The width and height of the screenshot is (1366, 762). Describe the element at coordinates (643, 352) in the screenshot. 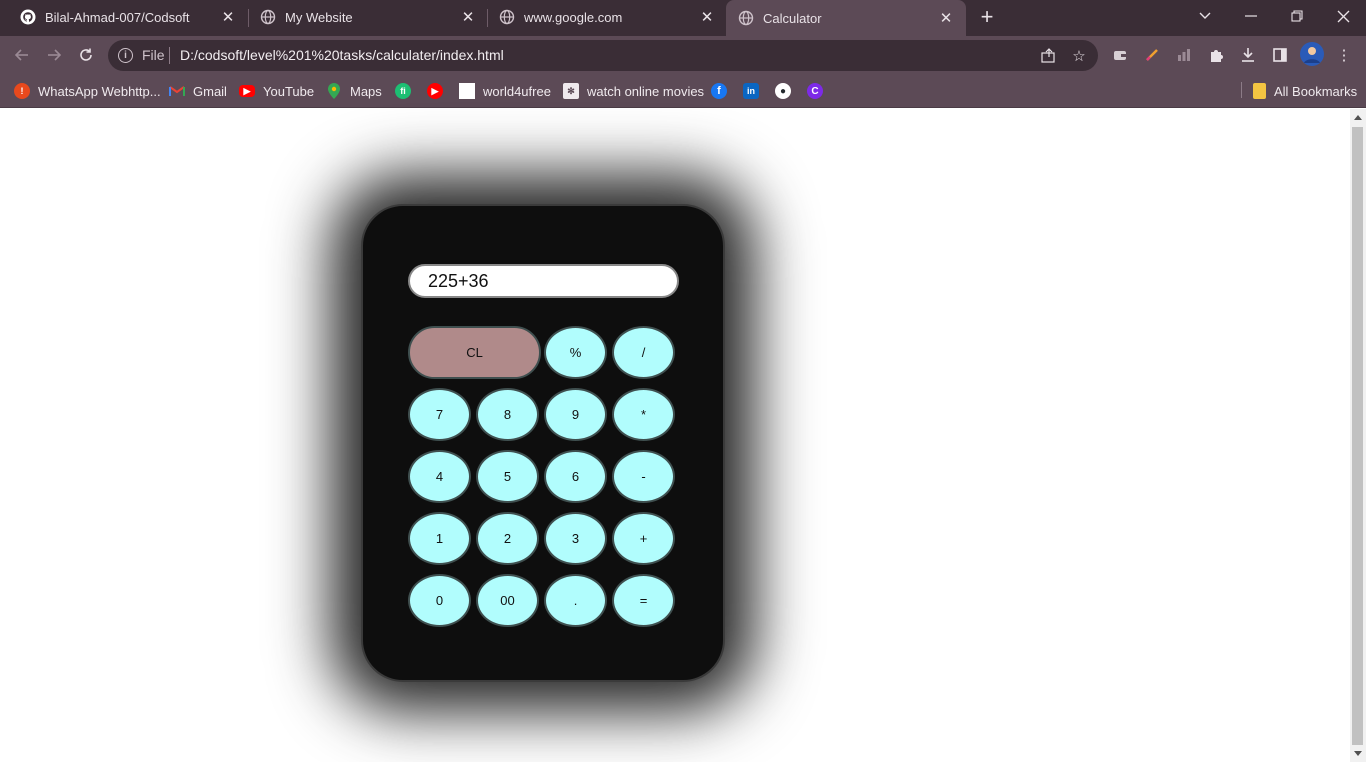

I see `divide-button: /` at that location.